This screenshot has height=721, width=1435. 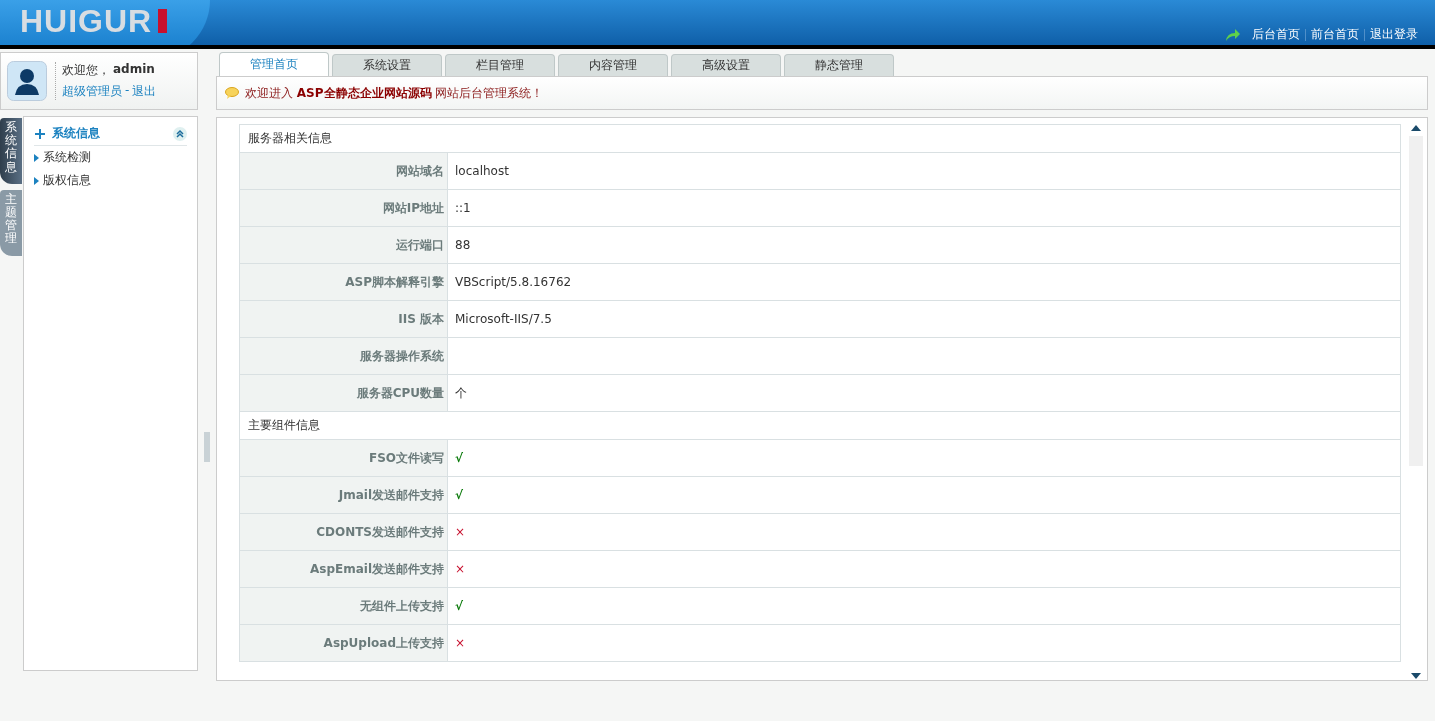 I want to click on collapse-icon, so click(x=180, y=133).